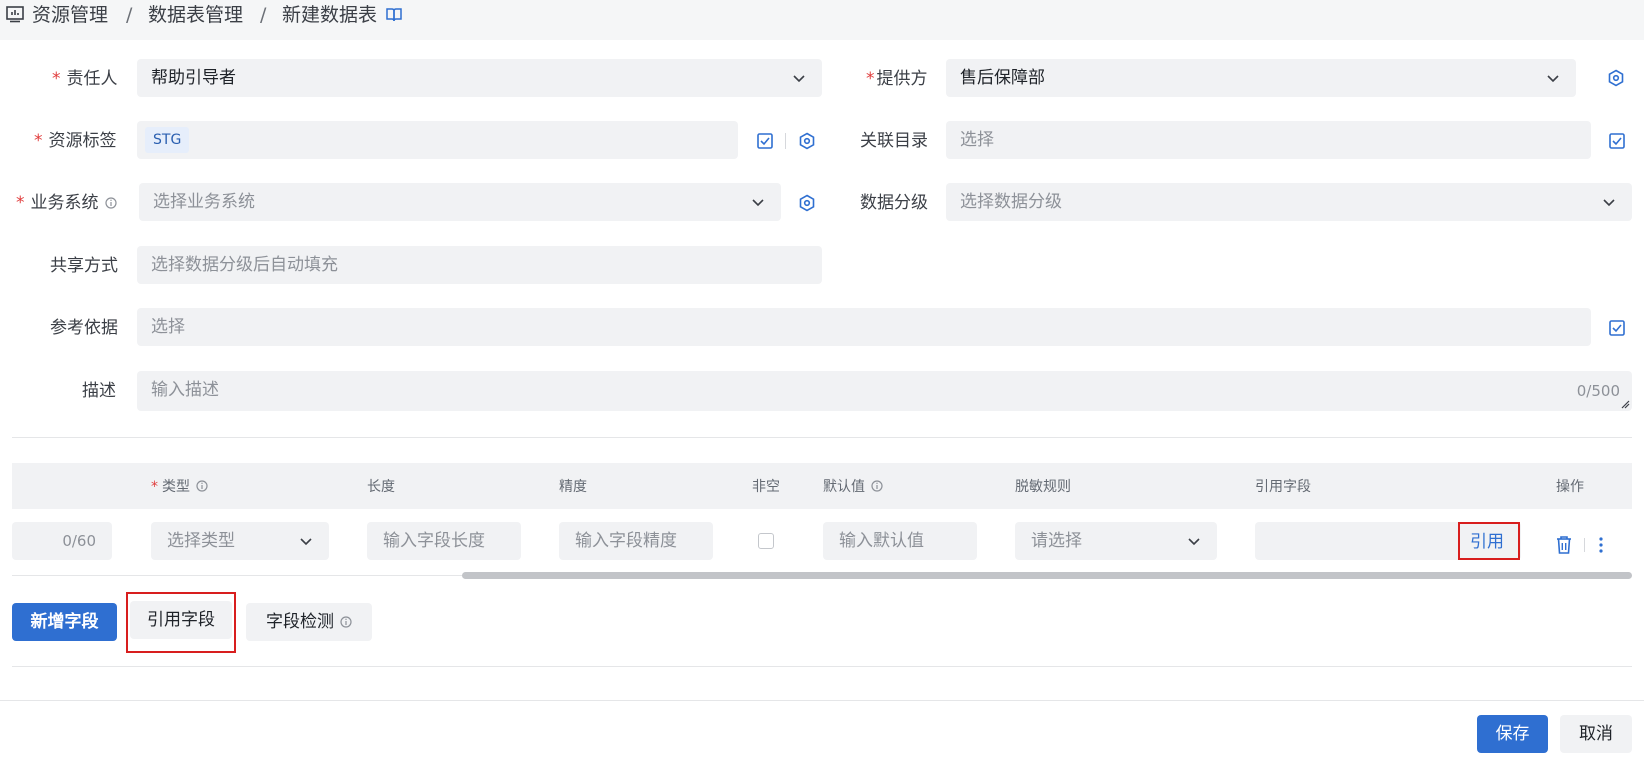 The image size is (1644, 765). I want to click on field-name-counter: 0/60, so click(79, 541).